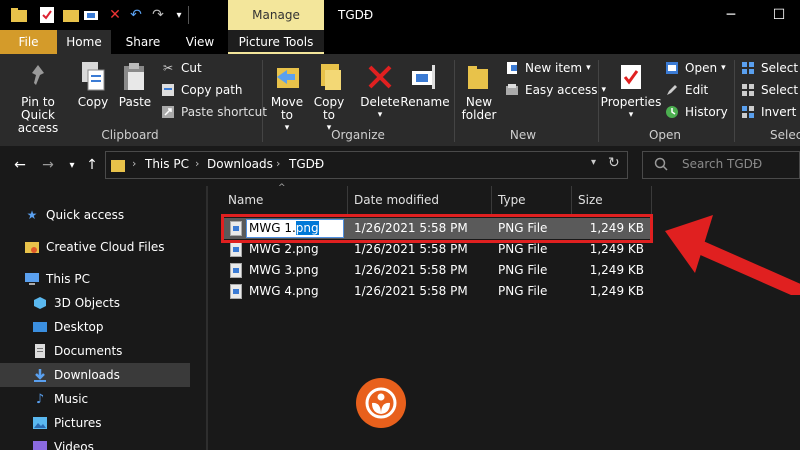 The height and width of the screenshot is (450, 800). I want to click on forward-icon: →, so click(48, 165).